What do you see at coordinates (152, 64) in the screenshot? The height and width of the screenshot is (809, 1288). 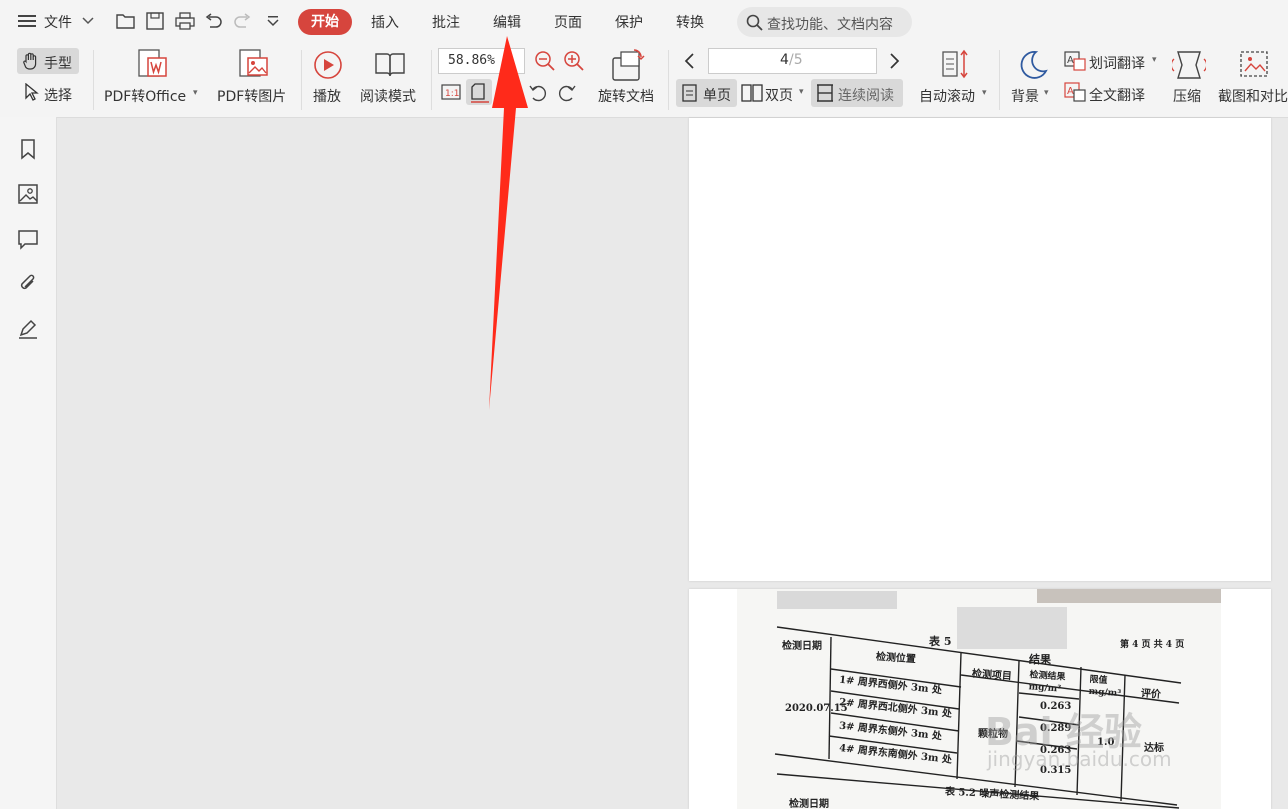 I see `pdf-to-office-icon` at bounding box center [152, 64].